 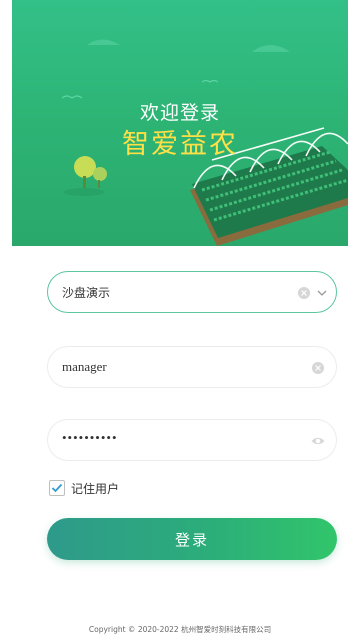 What do you see at coordinates (180, 144) in the screenshot?
I see `brand-name: 智爱益农` at bounding box center [180, 144].